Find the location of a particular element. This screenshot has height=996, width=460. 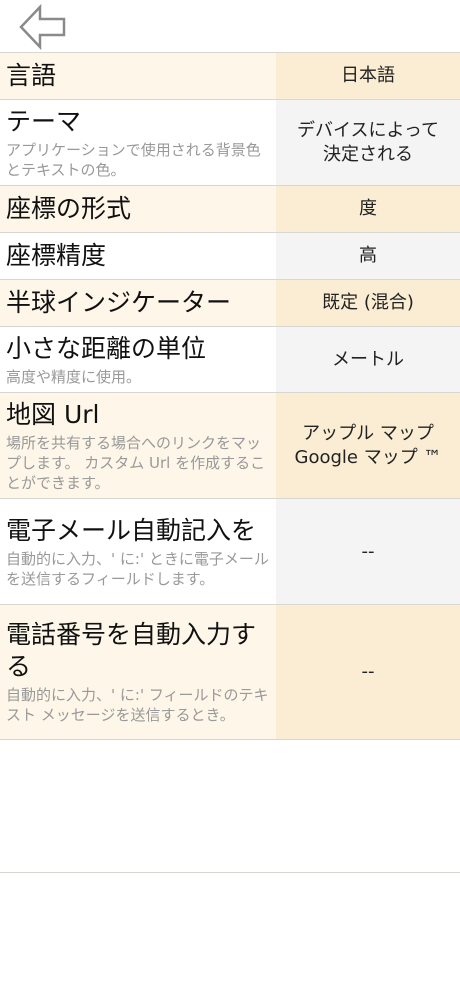

setting-row-hemisphere-indicator: 半球インジケーター 既定 (混合) is located at coordinates (230, 303).